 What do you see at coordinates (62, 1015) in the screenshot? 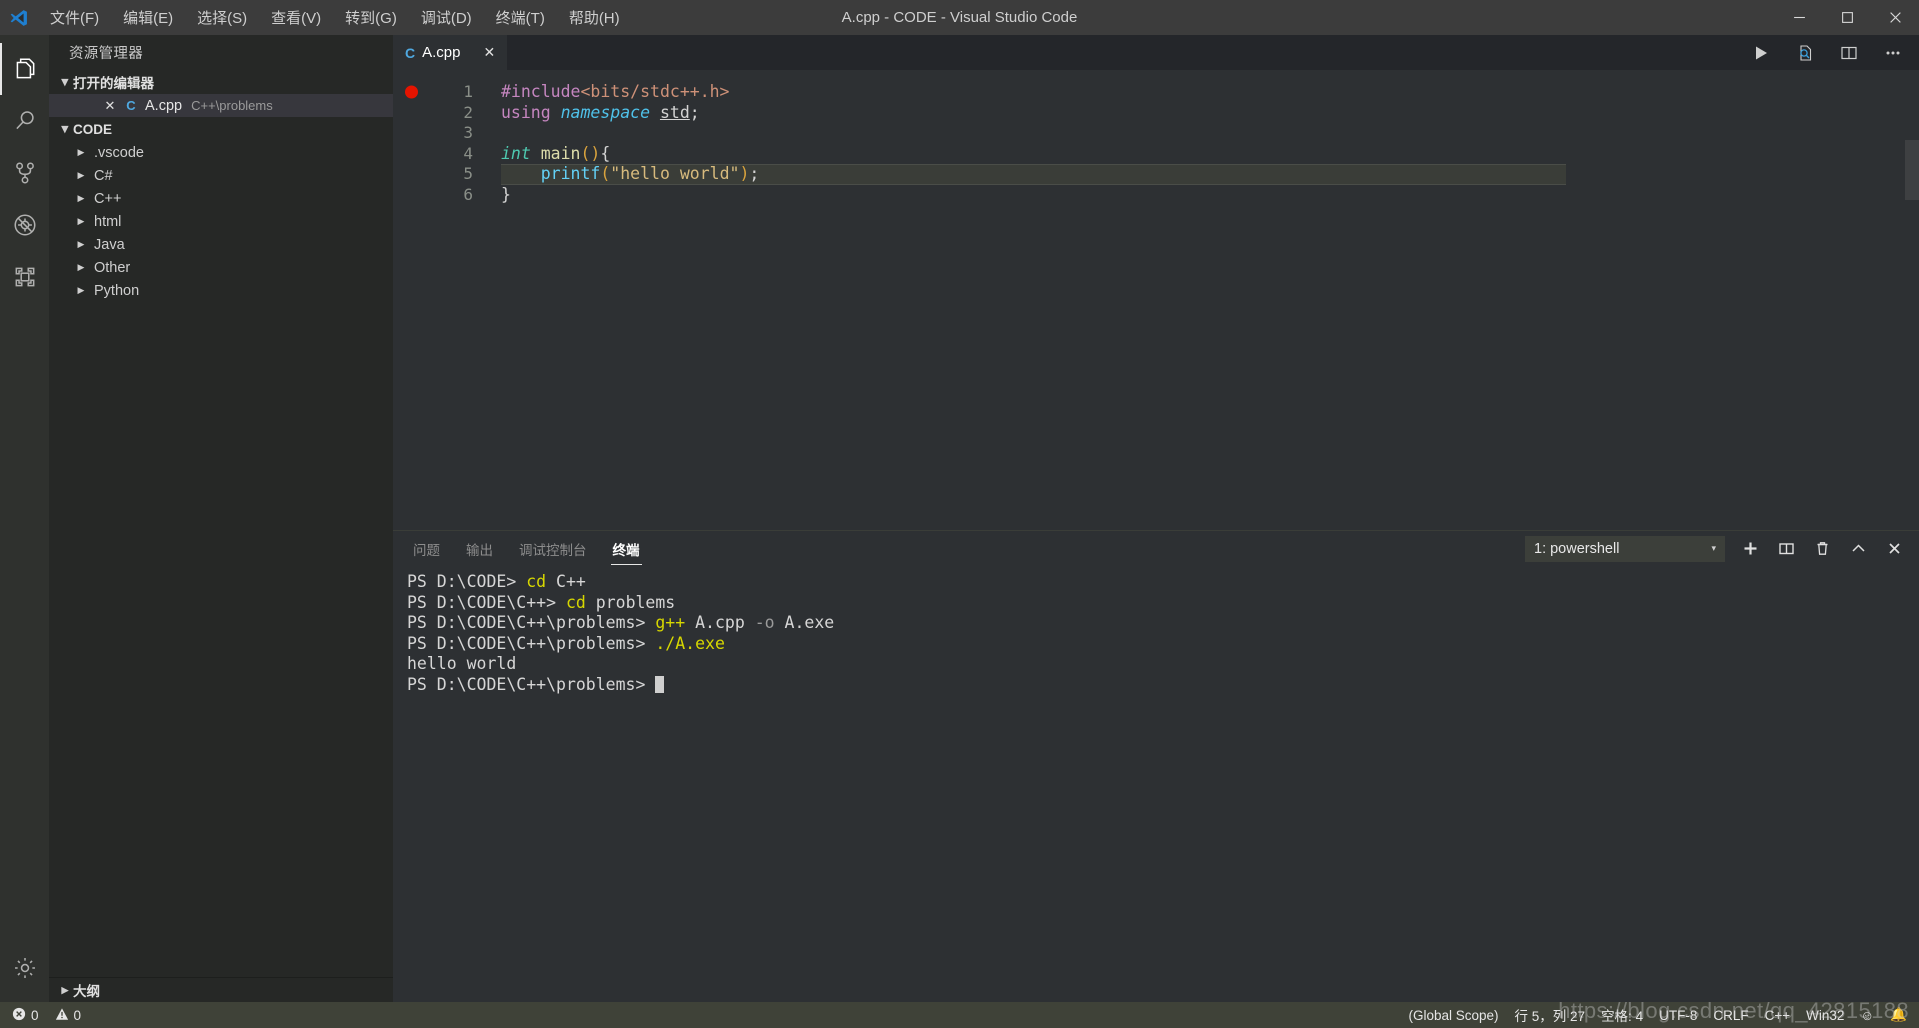
I see `warning-icon` at bounding box center [62, 1015].